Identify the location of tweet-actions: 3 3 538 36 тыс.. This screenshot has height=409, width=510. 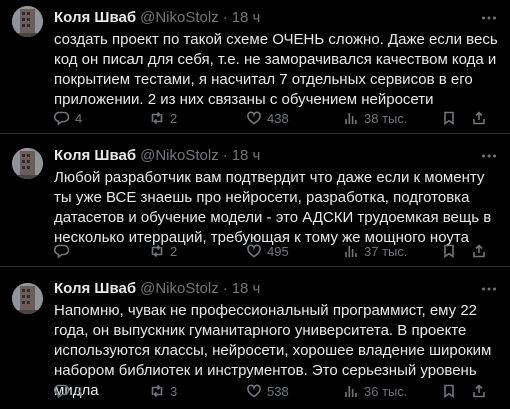
(276, 391).